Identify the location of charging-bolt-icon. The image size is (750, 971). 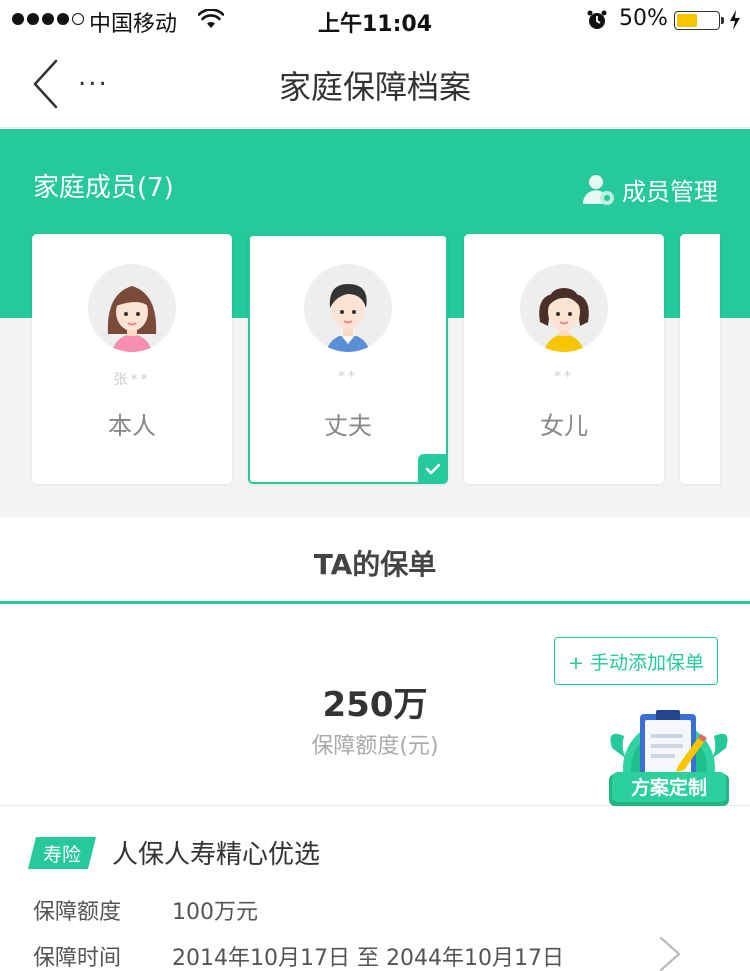
(735, 20).